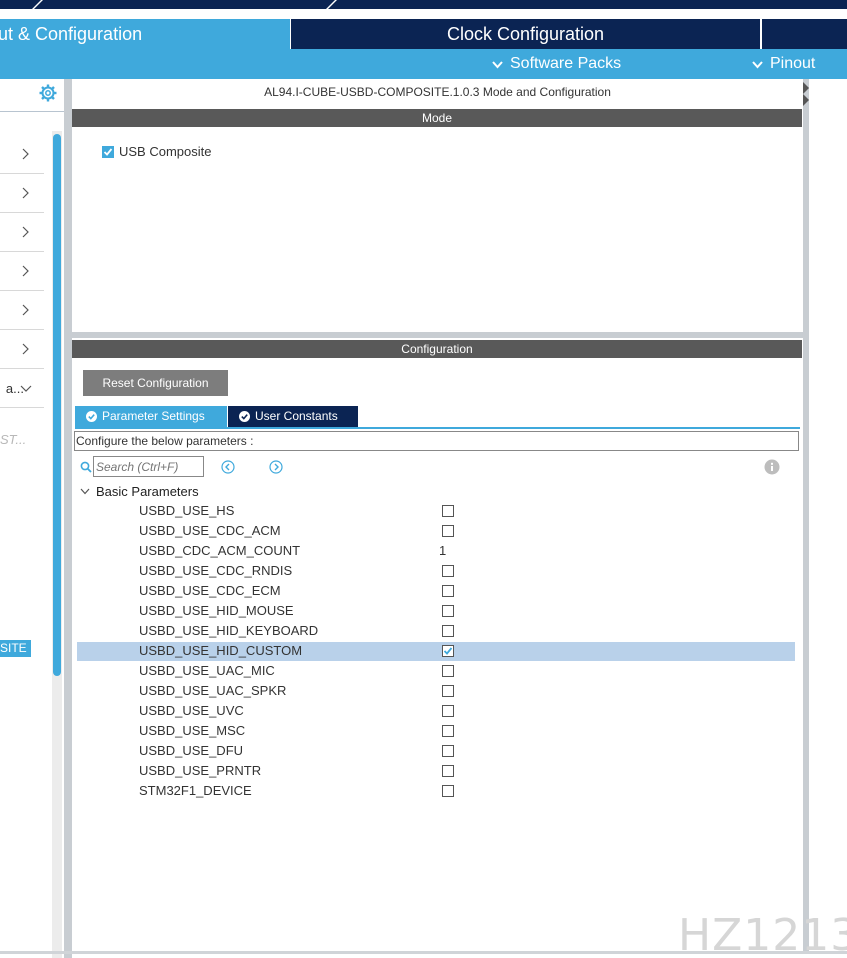 This screenshot has height=958, width=847. Describe the element at coordinates (436, 511) in the screenshot. I see `parameter-row: USBD_USE_HS` at that location.